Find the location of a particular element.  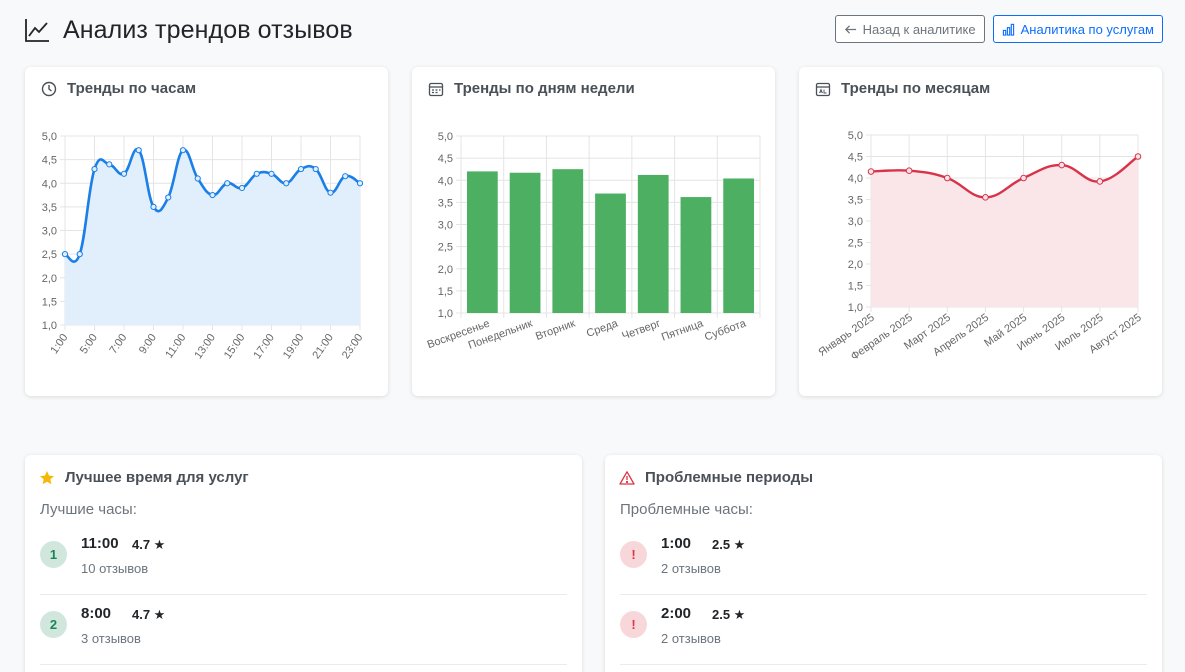

problem-hours-subtitle: Проблемные часы: is located at coordinates (686, 509).